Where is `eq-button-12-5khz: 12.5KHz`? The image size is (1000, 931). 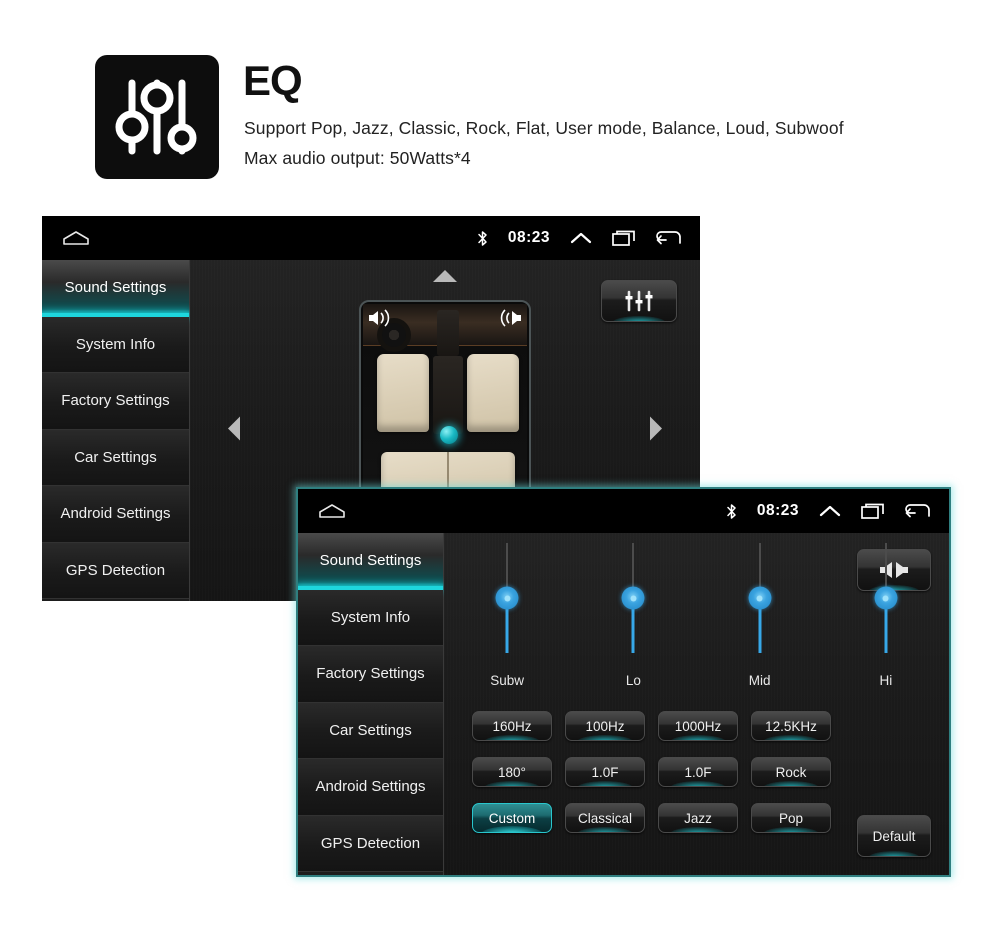
eq-button-12-5khz: 12.5KHz is located at coordinates (791, 726).